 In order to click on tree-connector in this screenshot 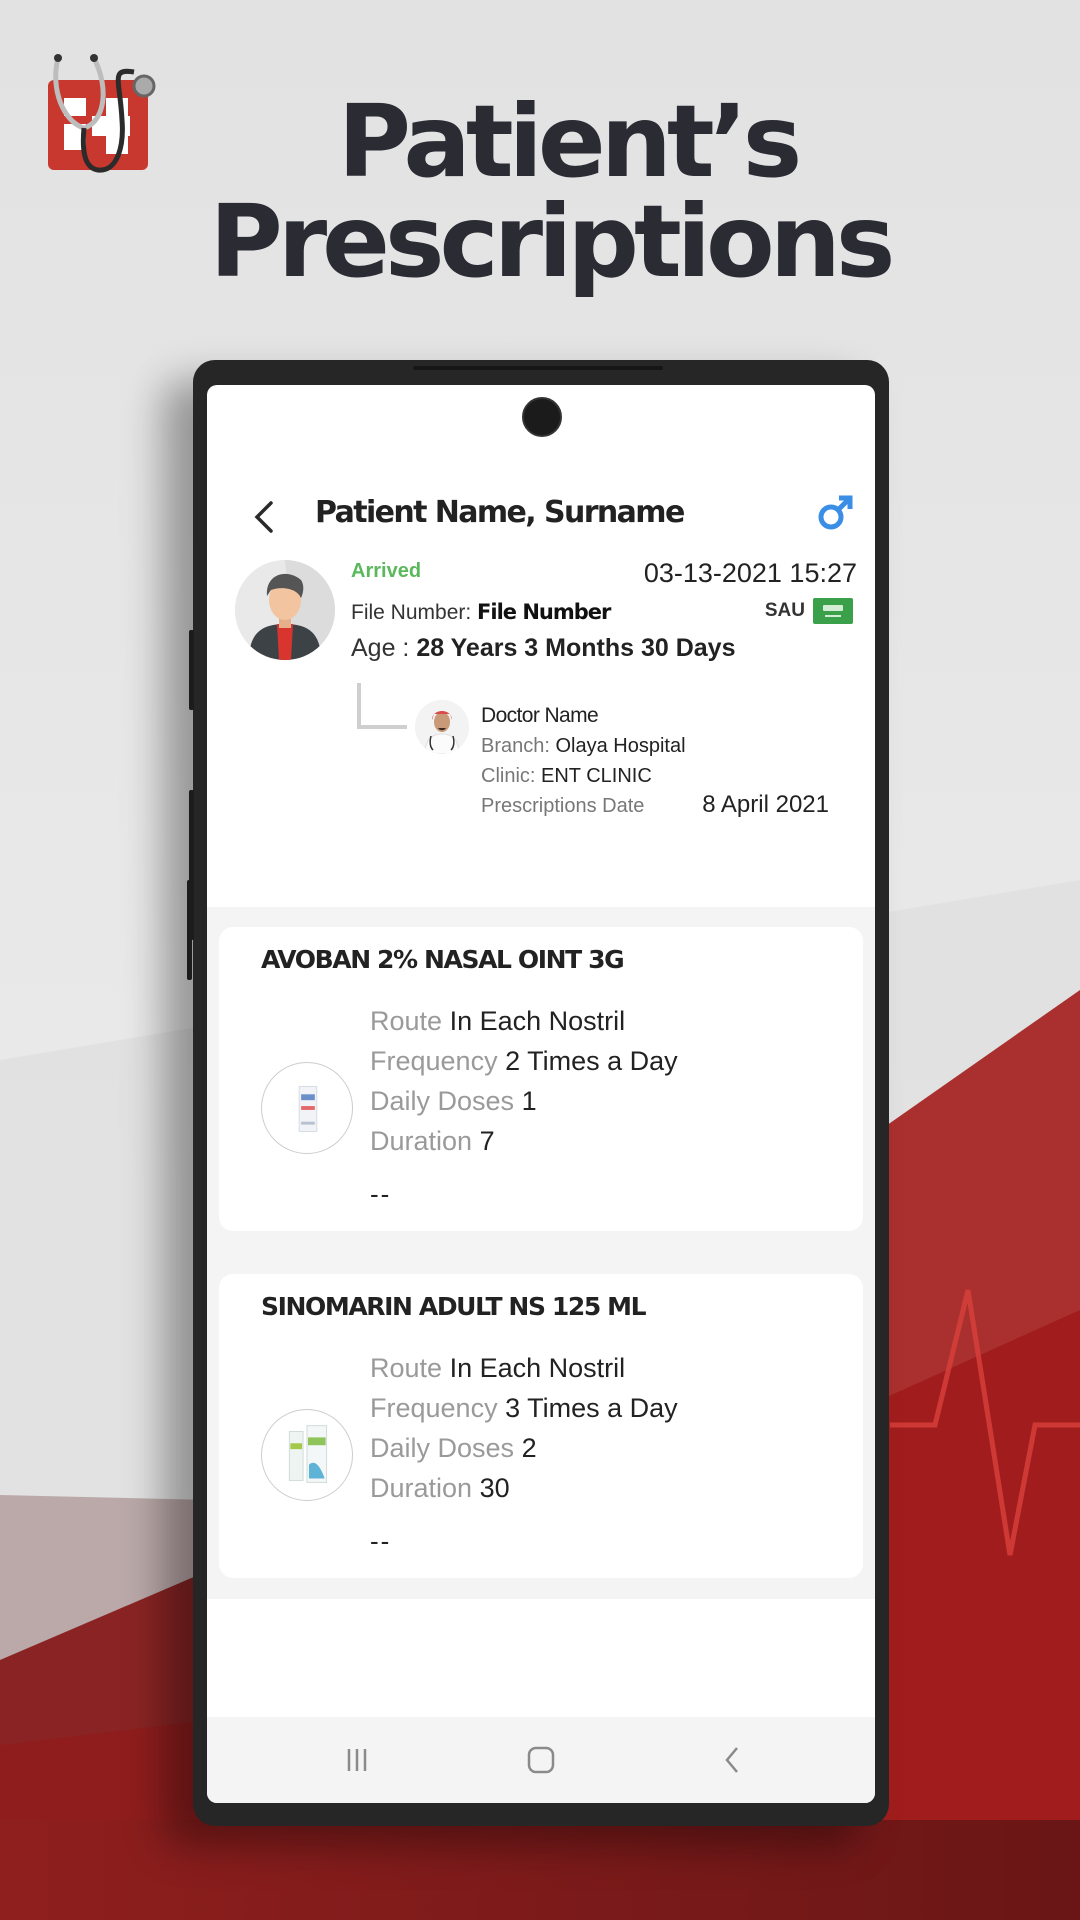, I will do `click(382, 706)`.